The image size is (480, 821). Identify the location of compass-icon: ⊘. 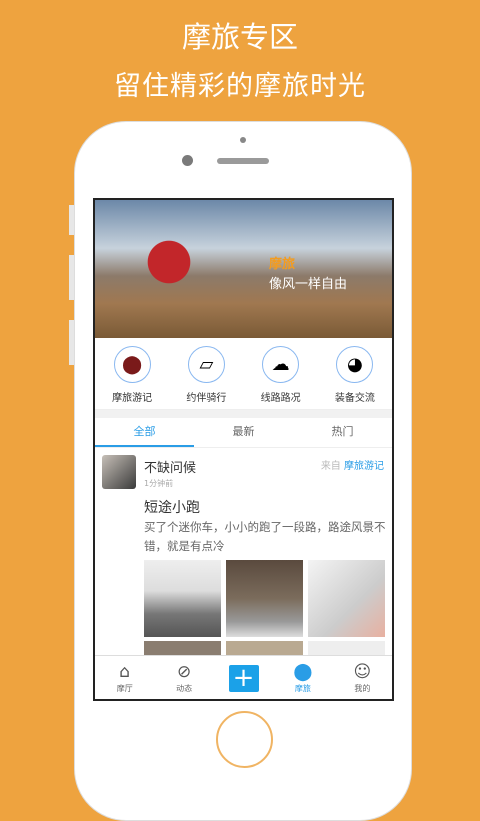
(184, 672).